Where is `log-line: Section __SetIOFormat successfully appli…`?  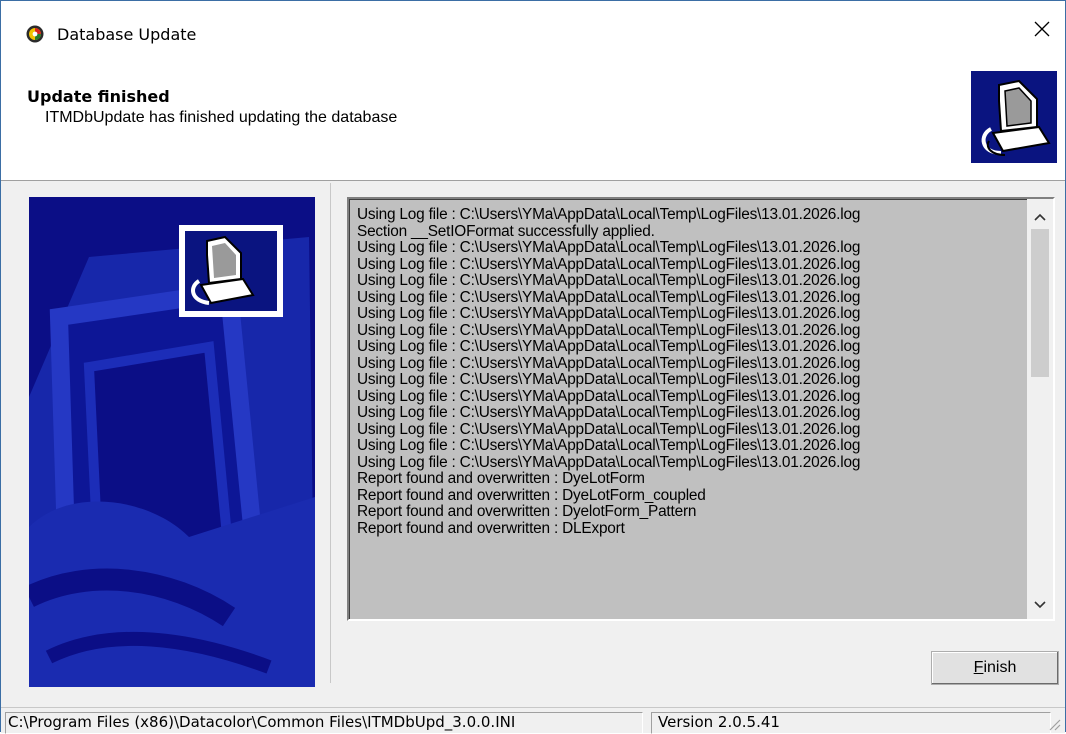 log-line: Section __SetIOFormat successfully appli… is located at coordinates (506, 231).